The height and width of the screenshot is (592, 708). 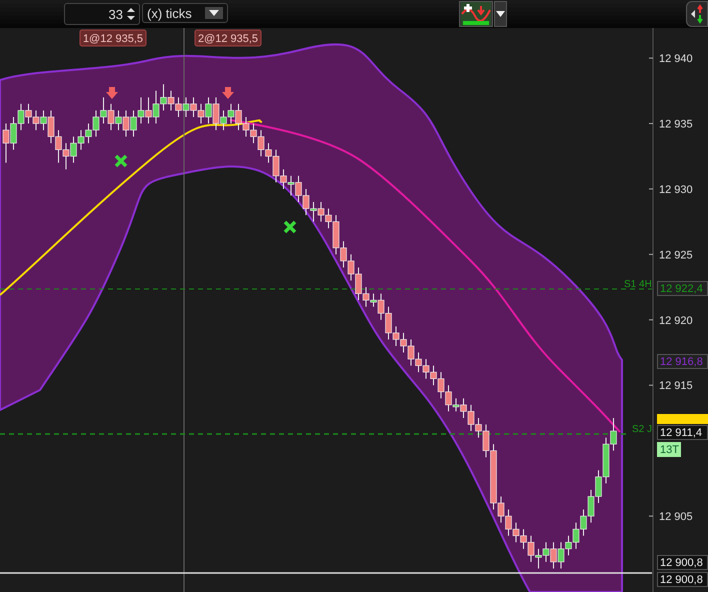 I want to click on trade-label: 2@12 935,5, so click(x=228, y=38).